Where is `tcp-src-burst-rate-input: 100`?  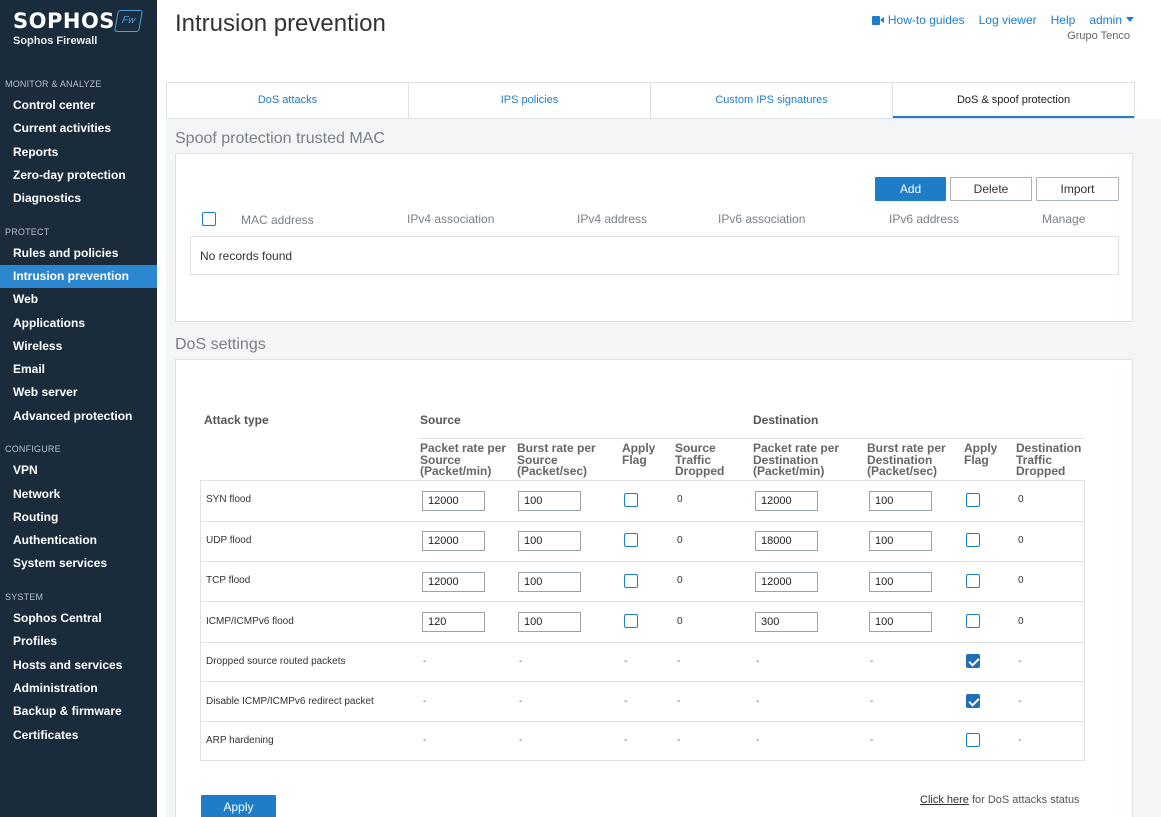 tcp-src-burst-rate-input: 100 is located at coordinates (549, 582).